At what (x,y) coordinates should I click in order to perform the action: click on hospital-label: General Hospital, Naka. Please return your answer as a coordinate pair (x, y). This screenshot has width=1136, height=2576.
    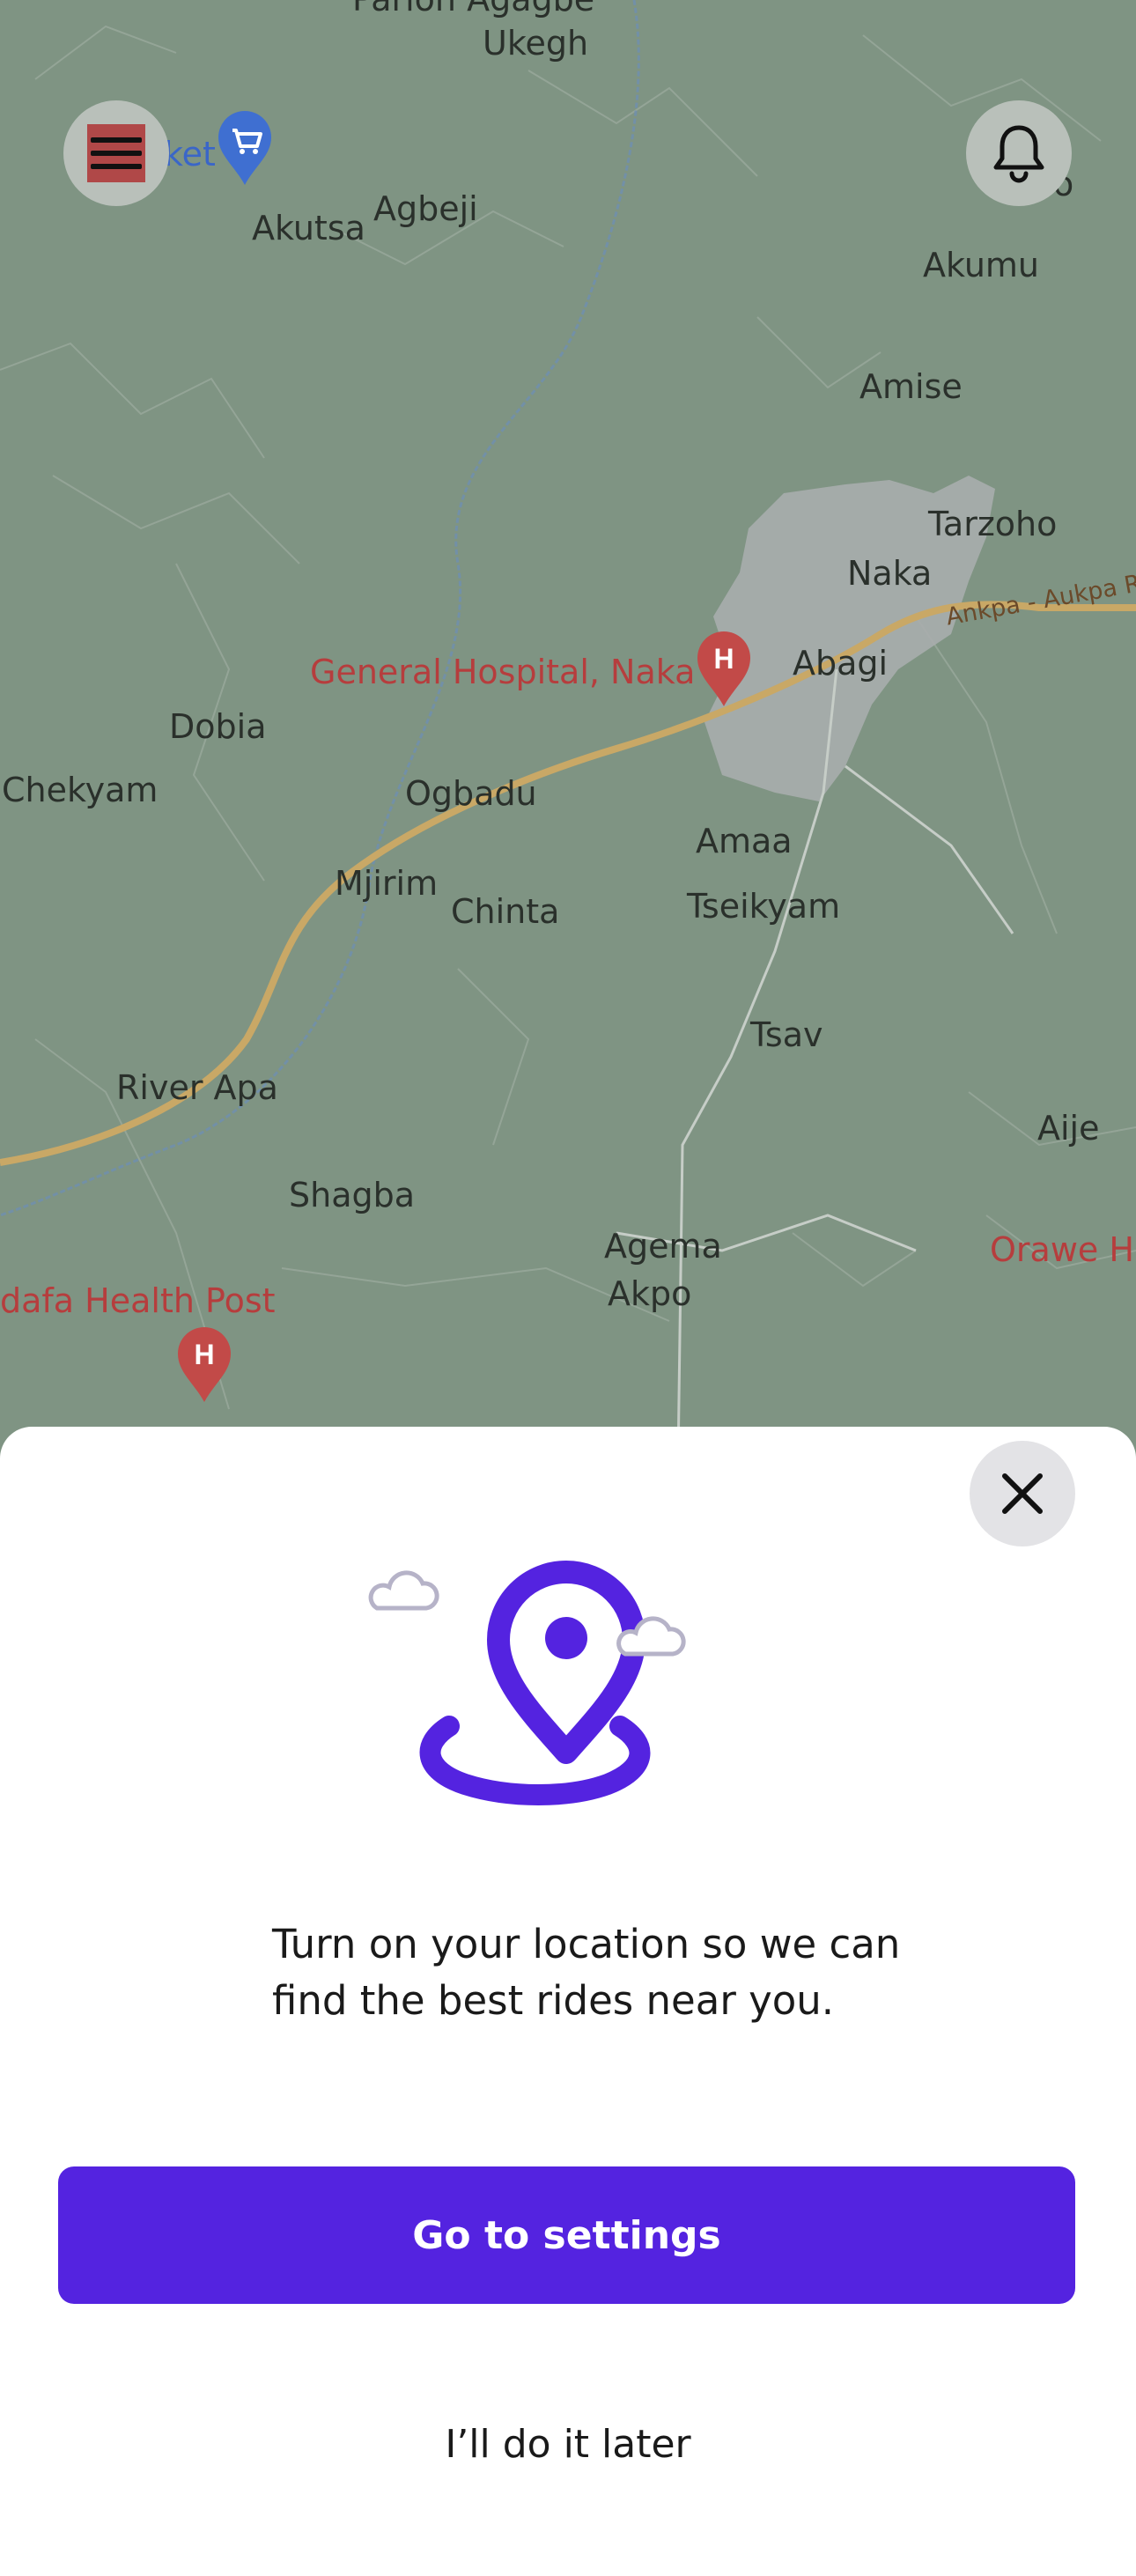
    Looking at the image, I should click on (502, 672).